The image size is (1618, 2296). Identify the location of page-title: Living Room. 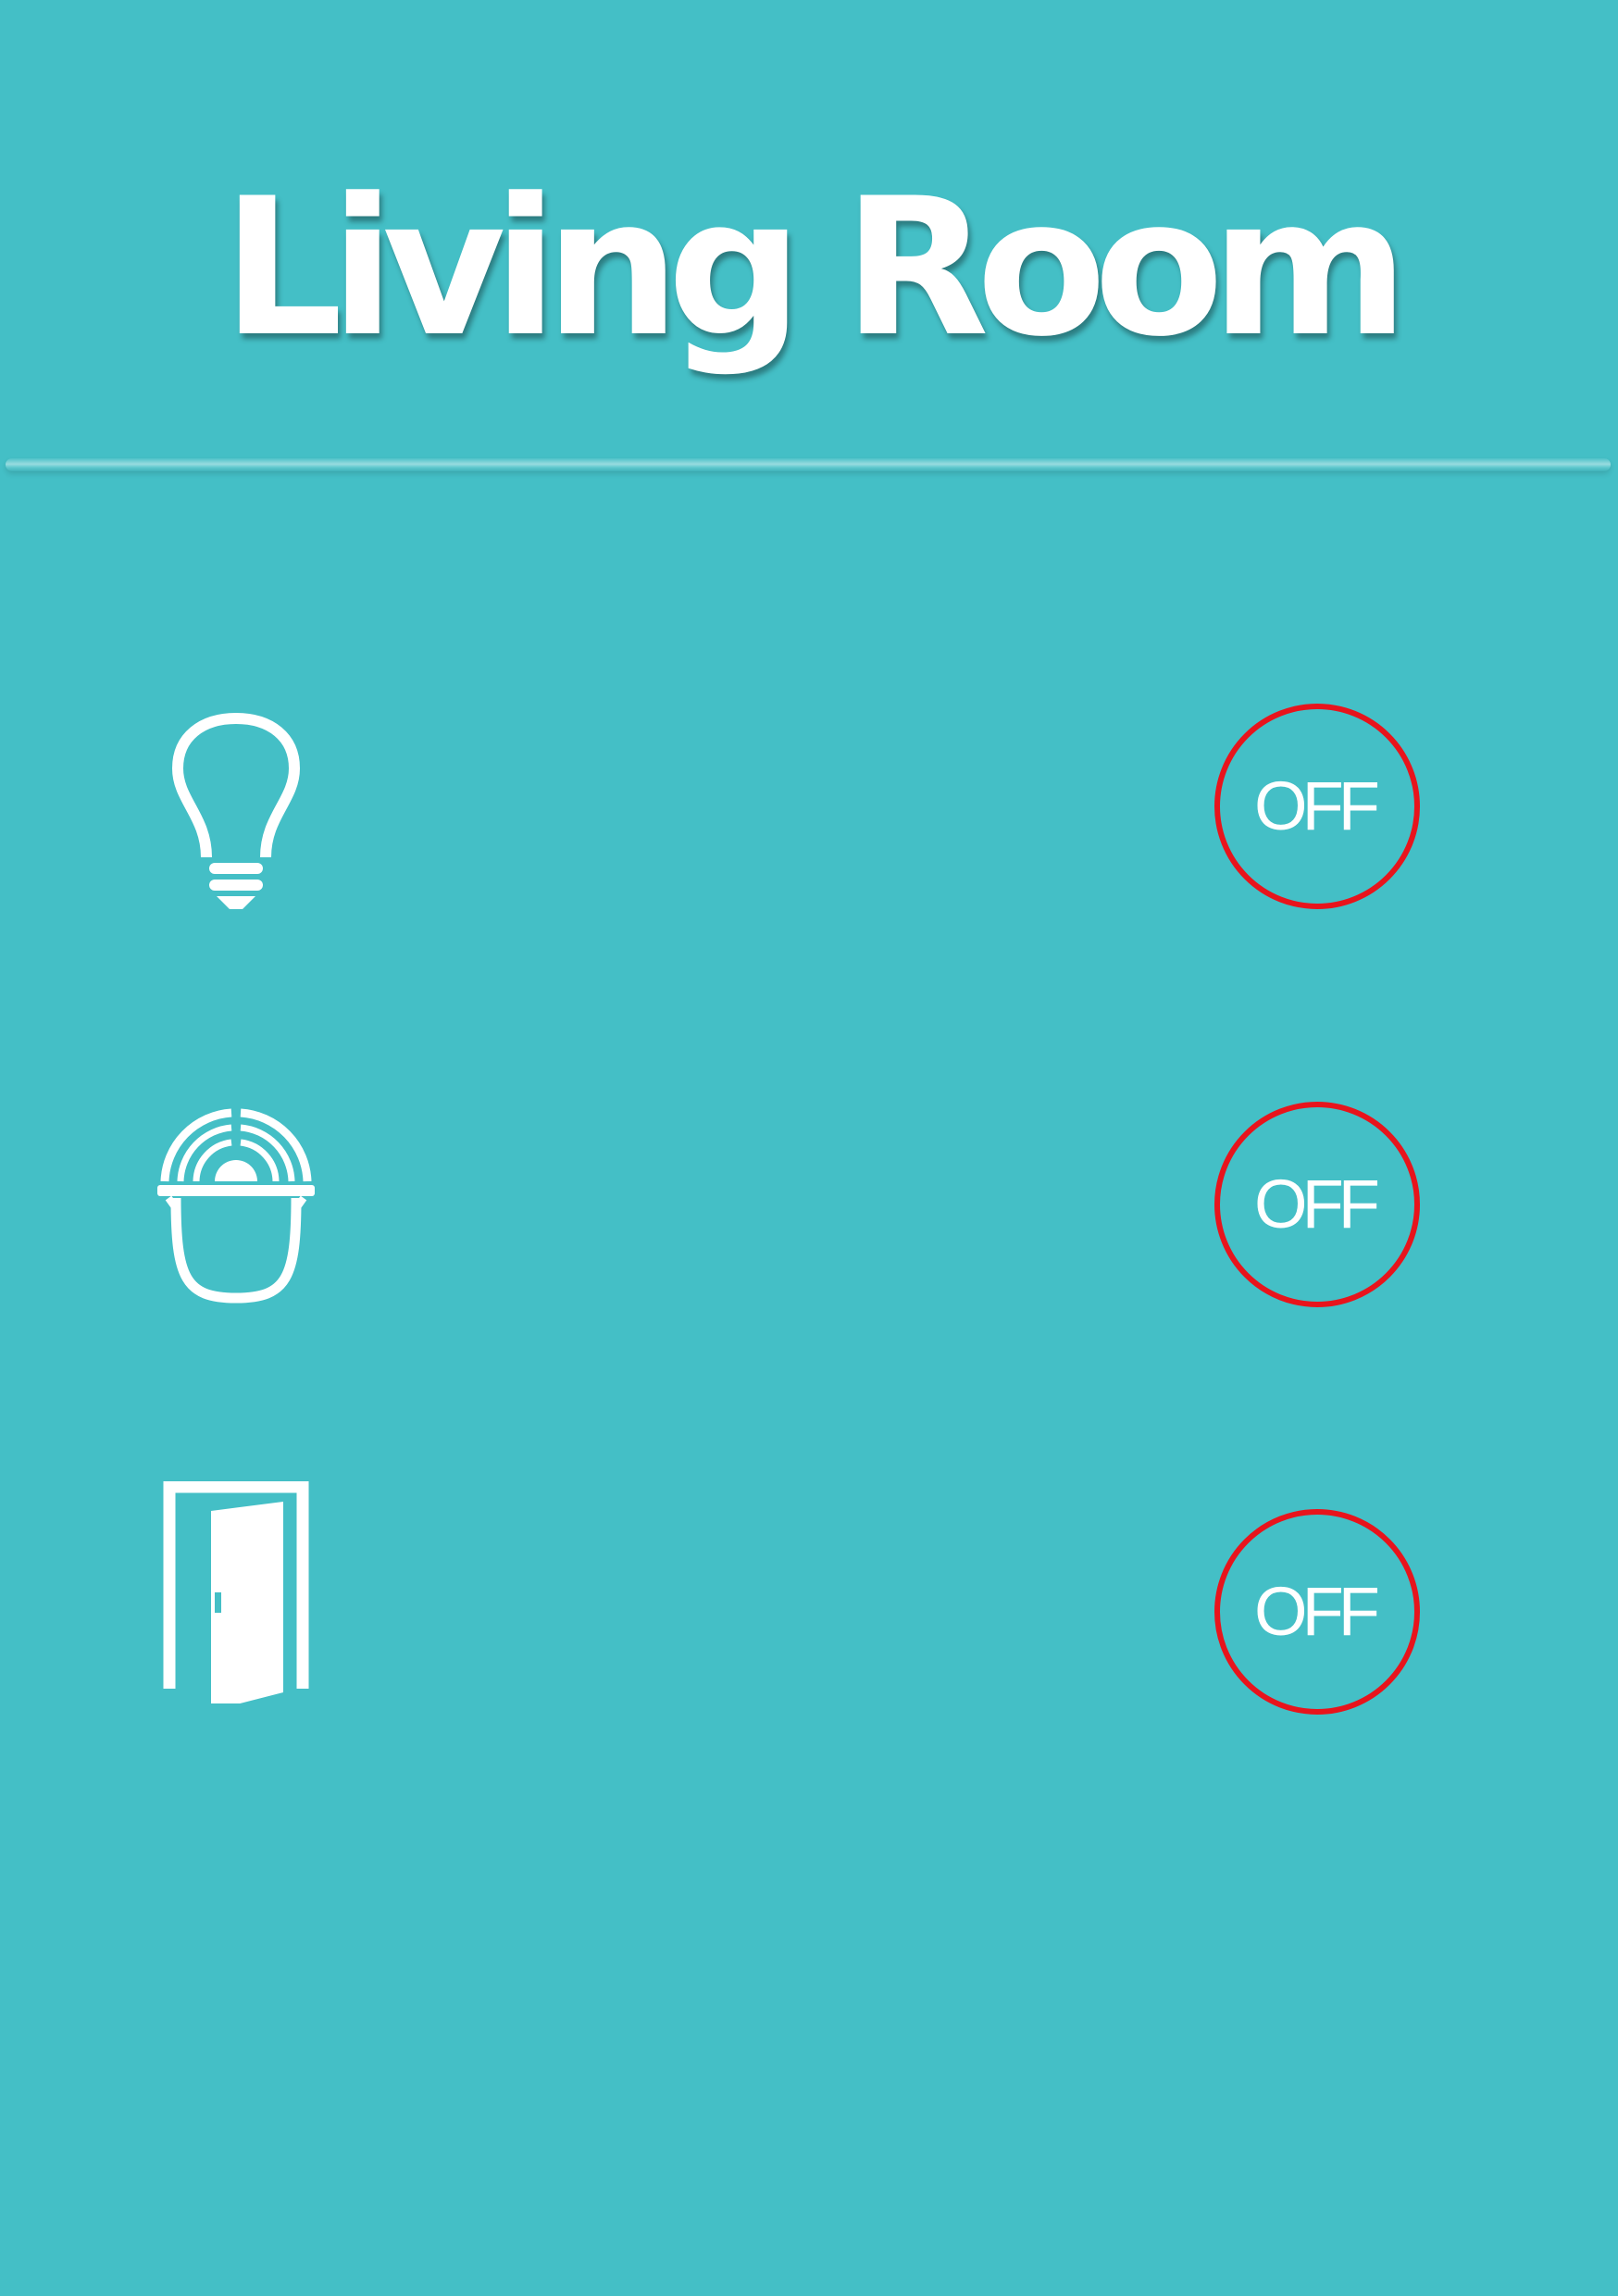
(815, 268).